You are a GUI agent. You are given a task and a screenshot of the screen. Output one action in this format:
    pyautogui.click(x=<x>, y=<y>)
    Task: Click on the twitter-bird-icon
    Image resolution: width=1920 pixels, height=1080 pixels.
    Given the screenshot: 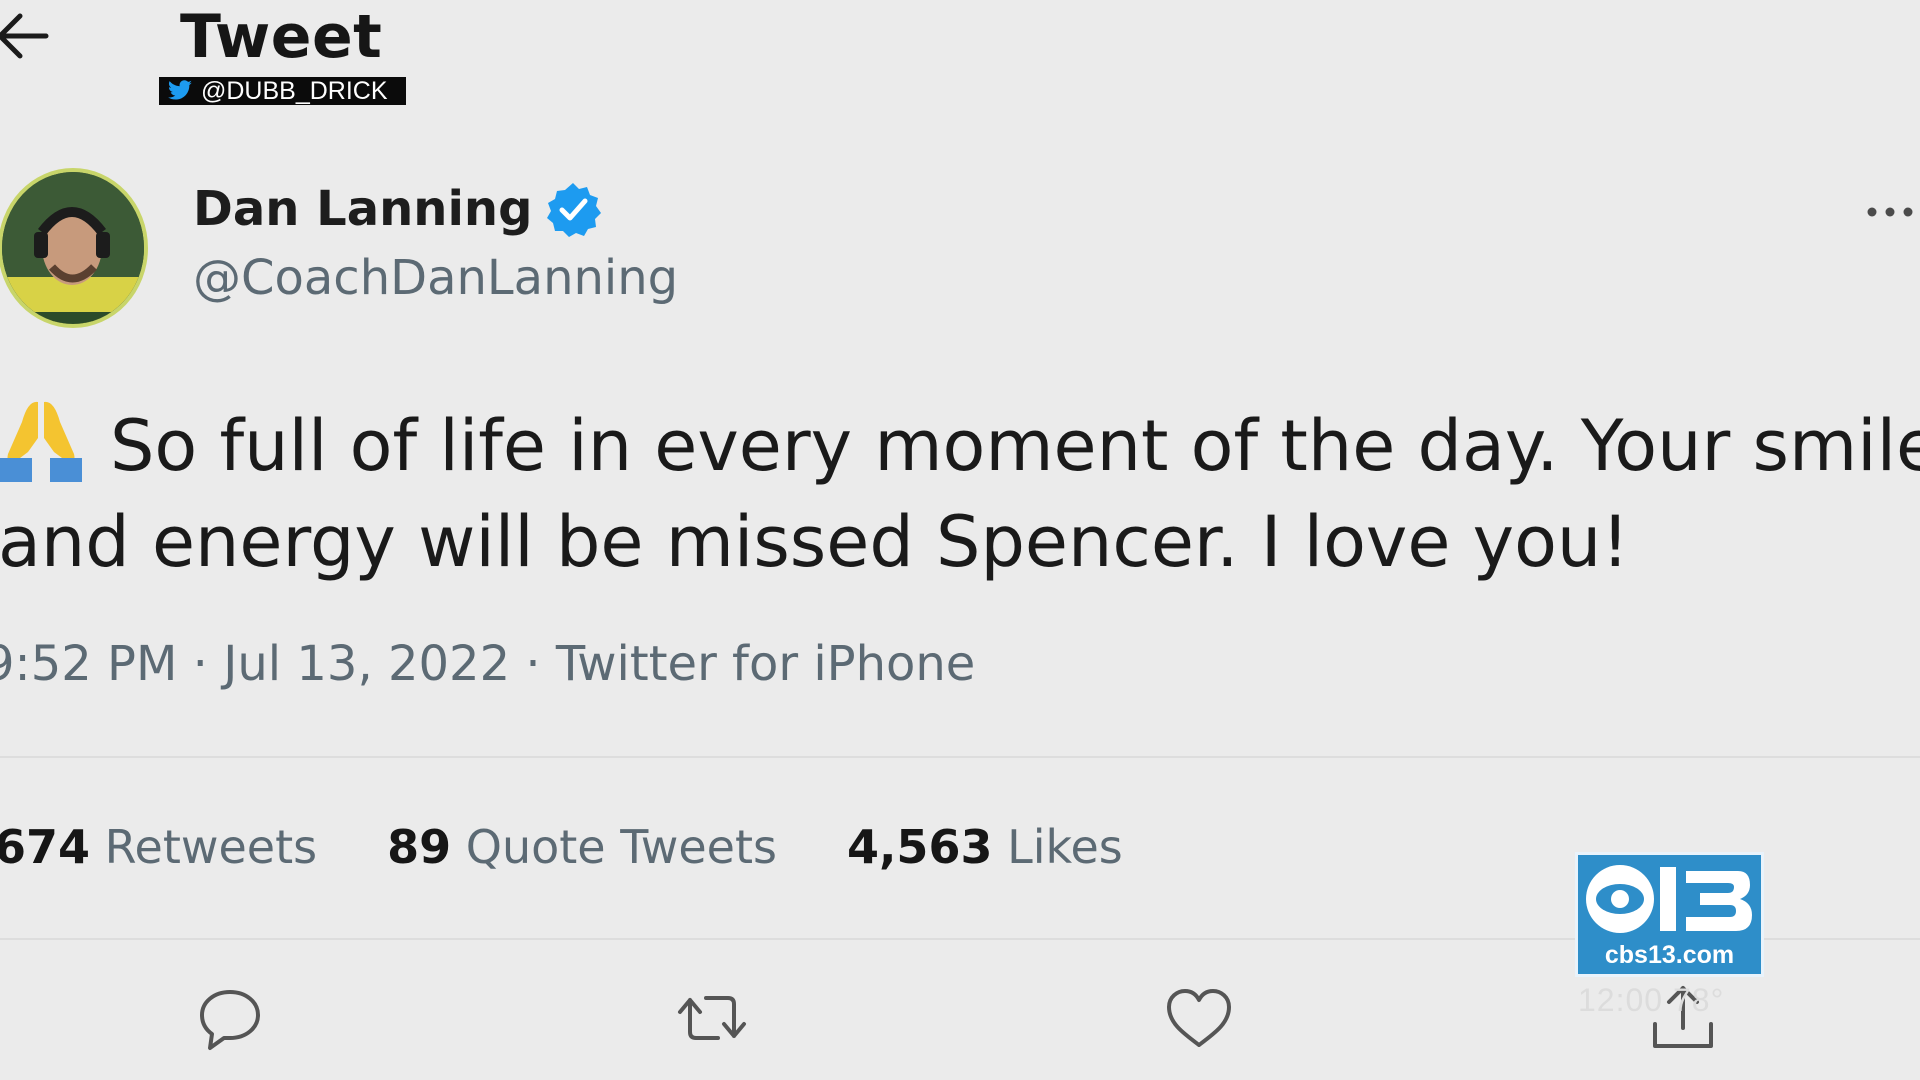 What is the action you would take?
    pyautogui.click(x=179, y=90)
    